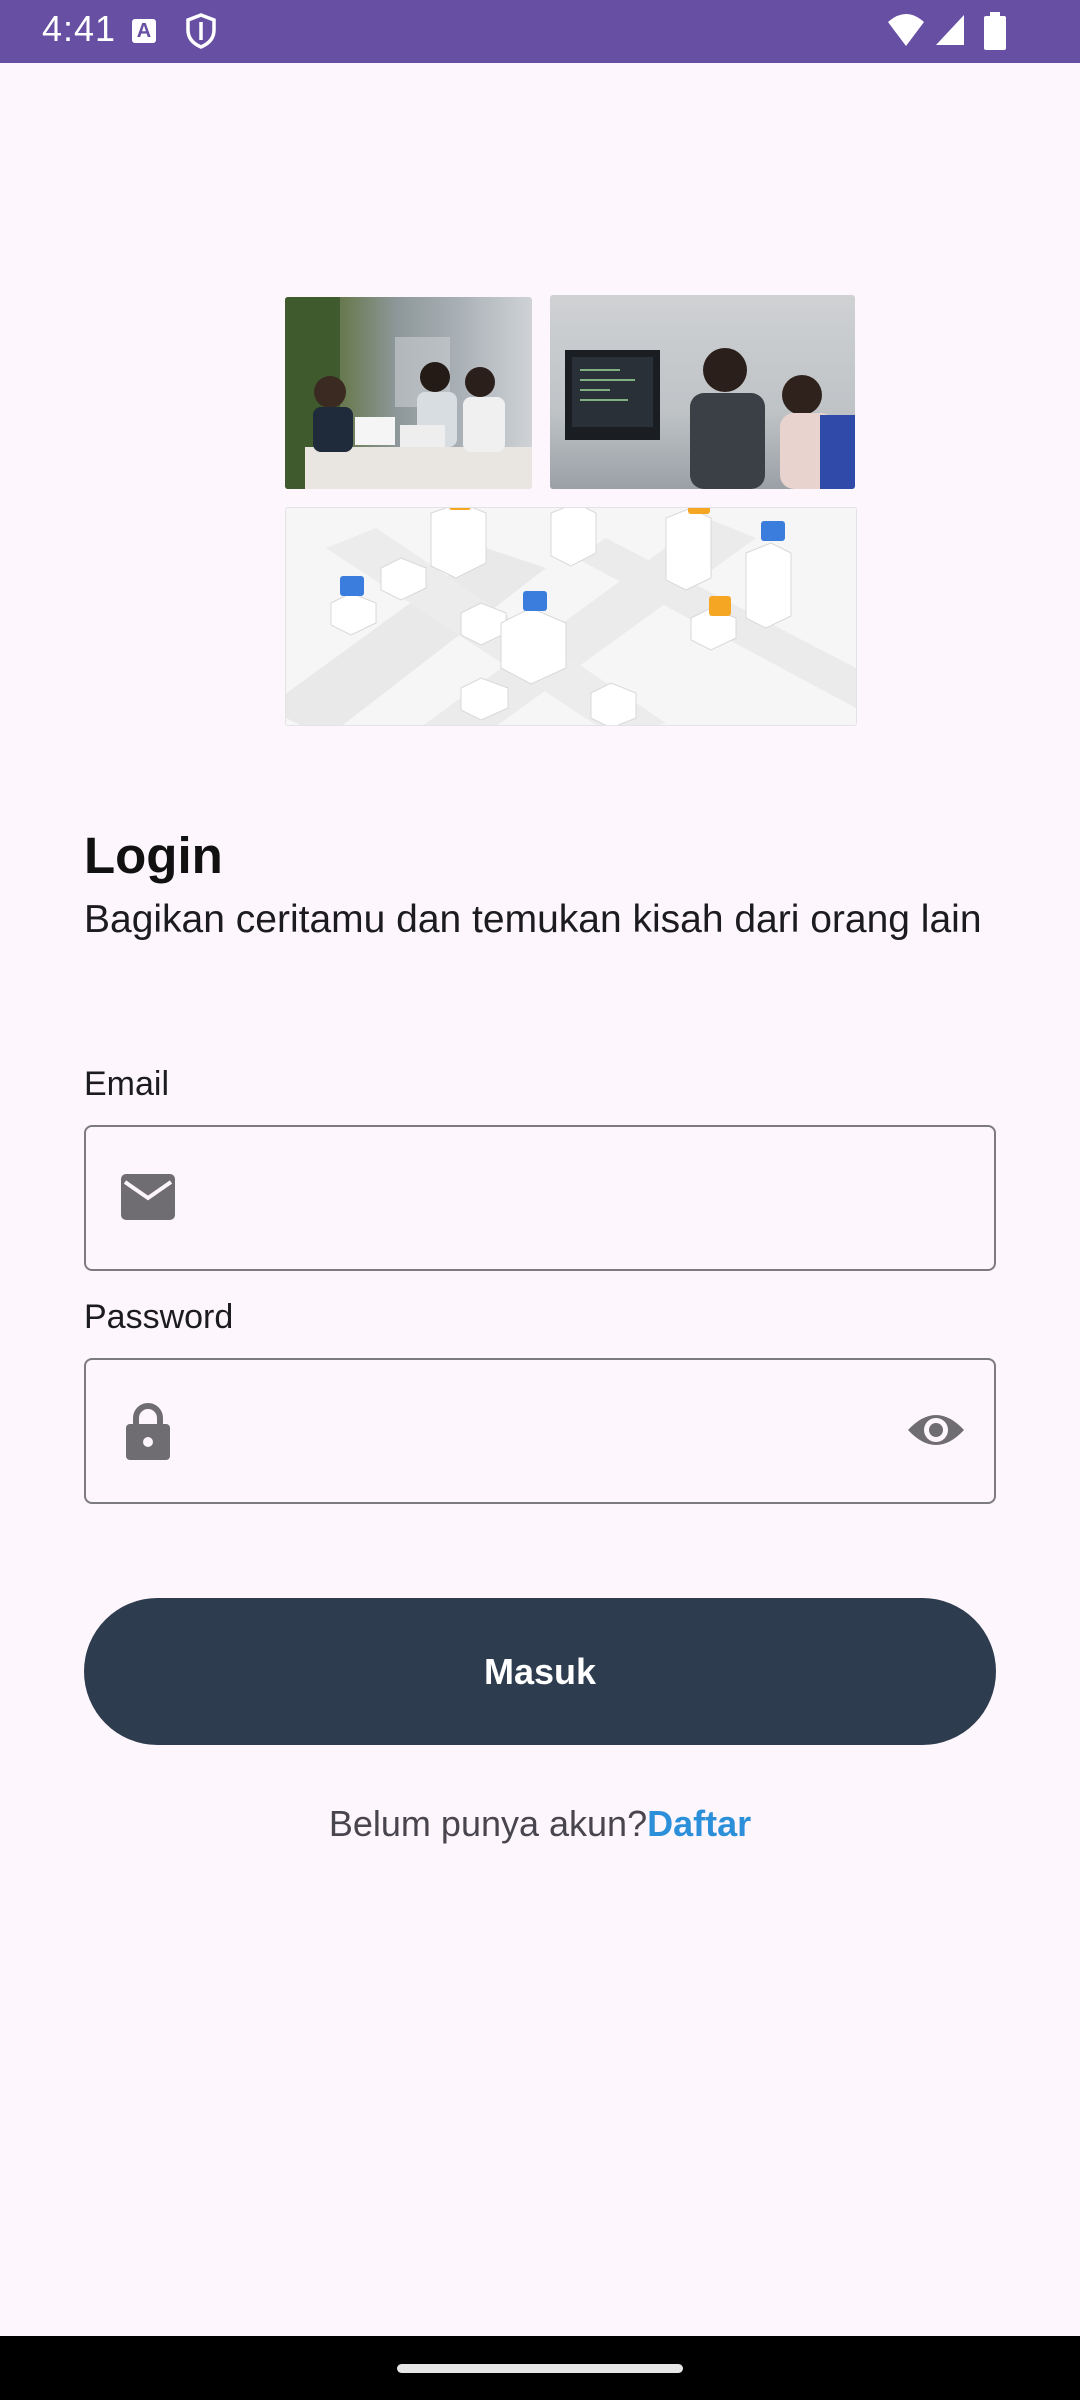 The width and height of the screenshot is (1080, 2400). I want to click on password-field, so click(540, 1431).